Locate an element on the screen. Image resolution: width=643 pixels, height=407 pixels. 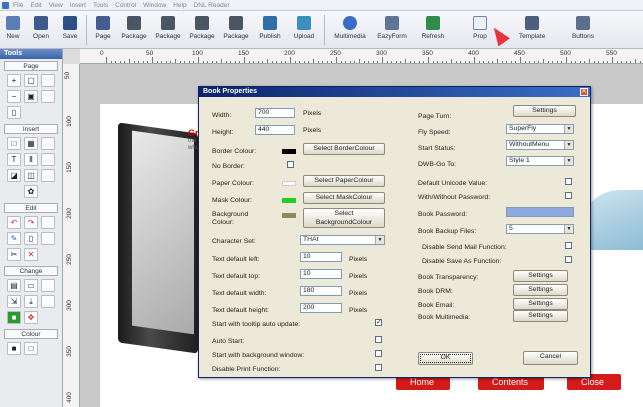
disable-save-as-checkbox is located at coordinates (568, 259).